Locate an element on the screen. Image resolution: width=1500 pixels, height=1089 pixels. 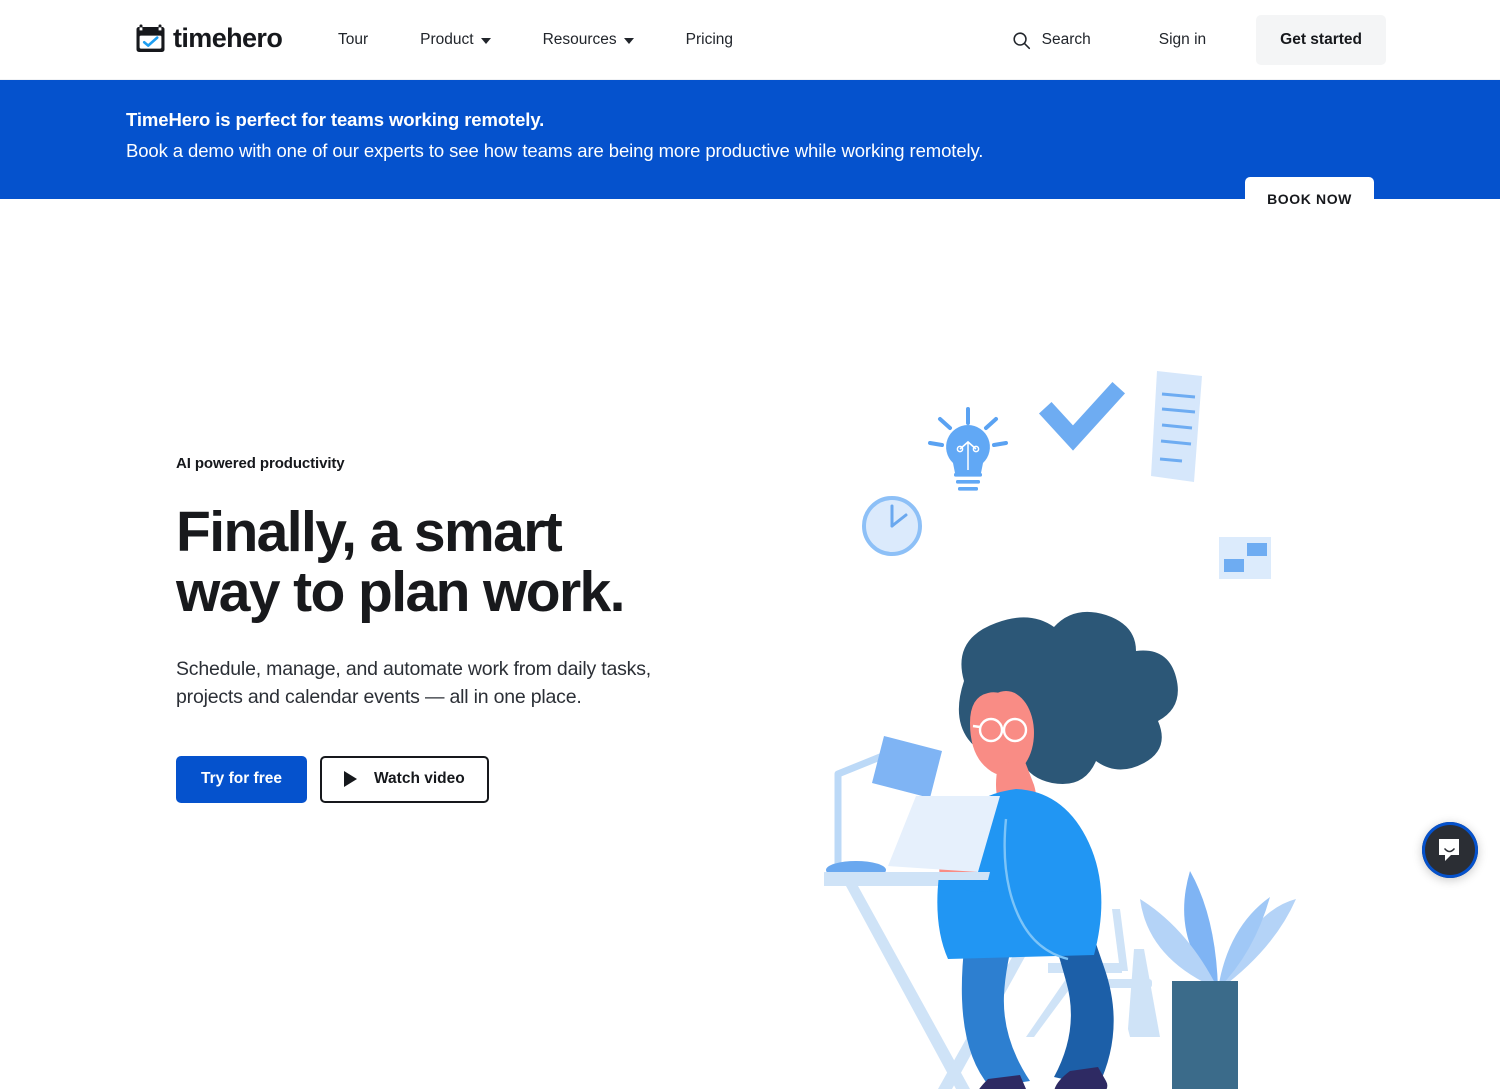
search-label: Search is located at coordinates (1066, 40).